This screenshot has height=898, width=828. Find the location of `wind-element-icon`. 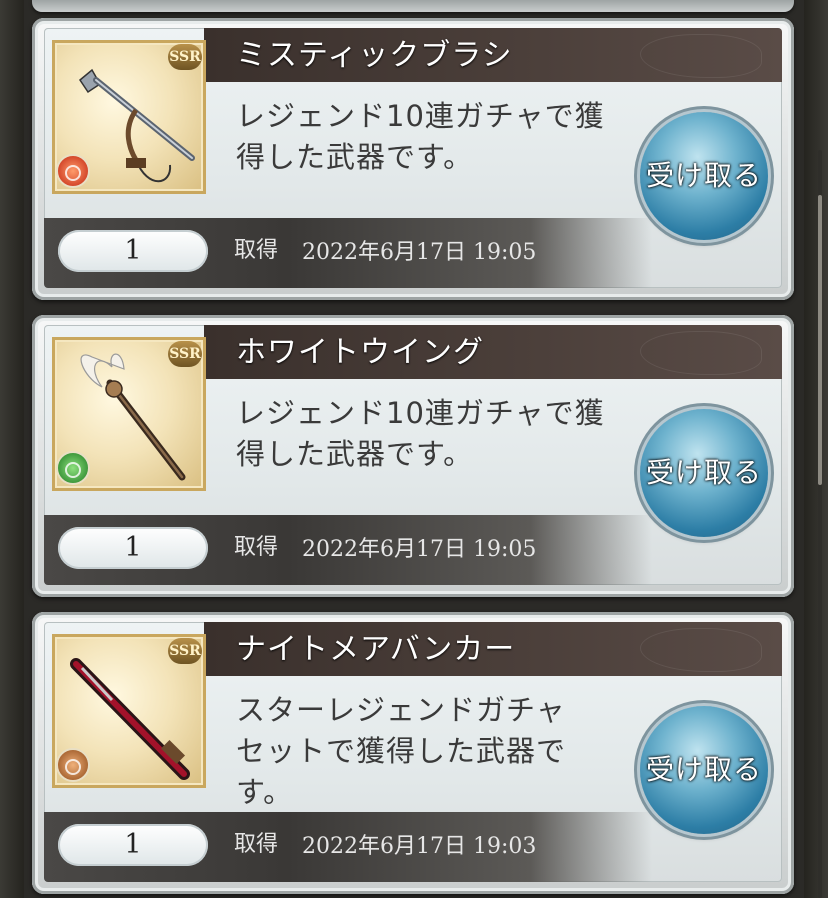

wind-element-icon is located at coordinates (73, 468).